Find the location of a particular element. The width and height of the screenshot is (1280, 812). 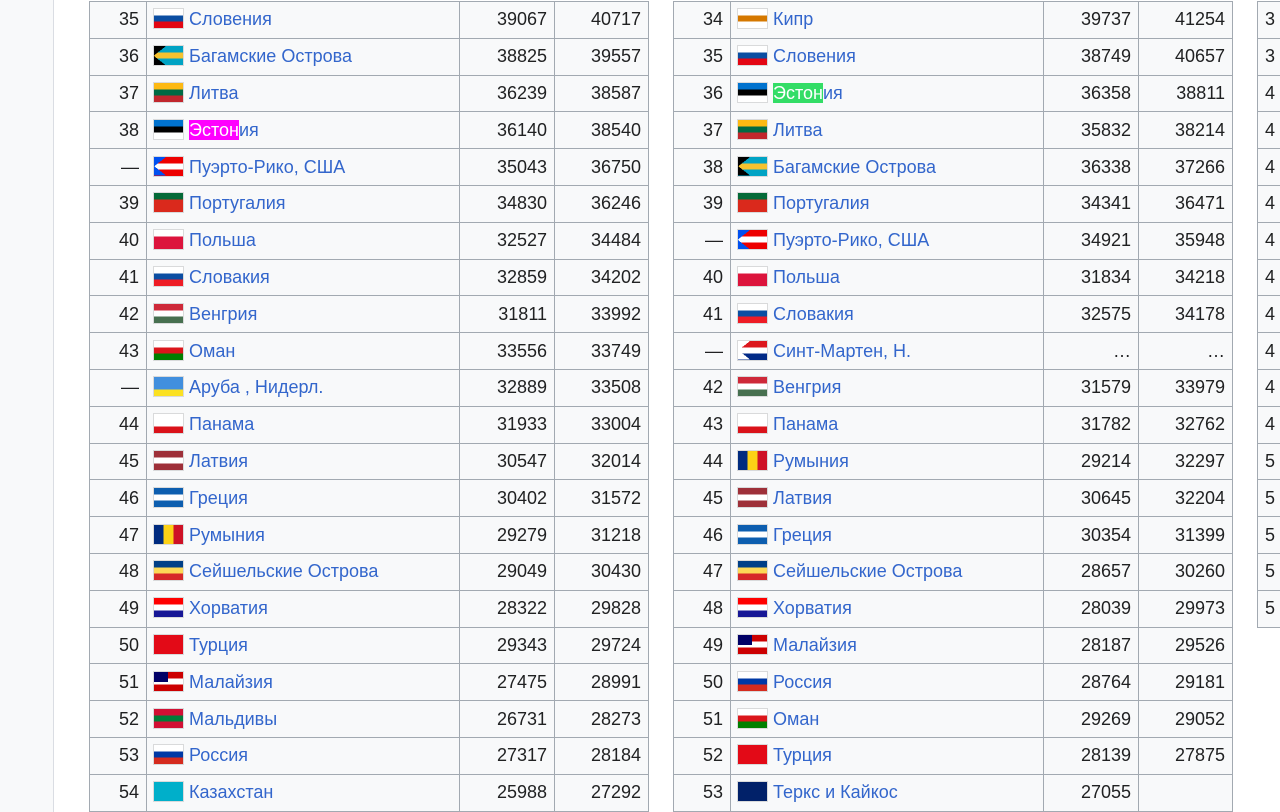

rank-cell: 38 is located at coordinates (118, 130).